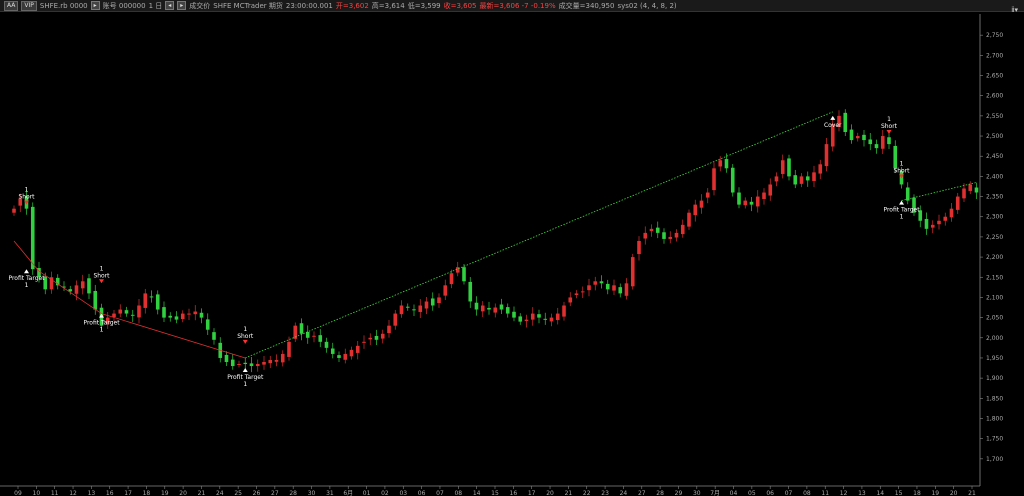 This screenshot has width=1024, height=496. Describe the element at coordinates (257, 493) in the screenshot. I see `x-tick-label: 26` at that location.